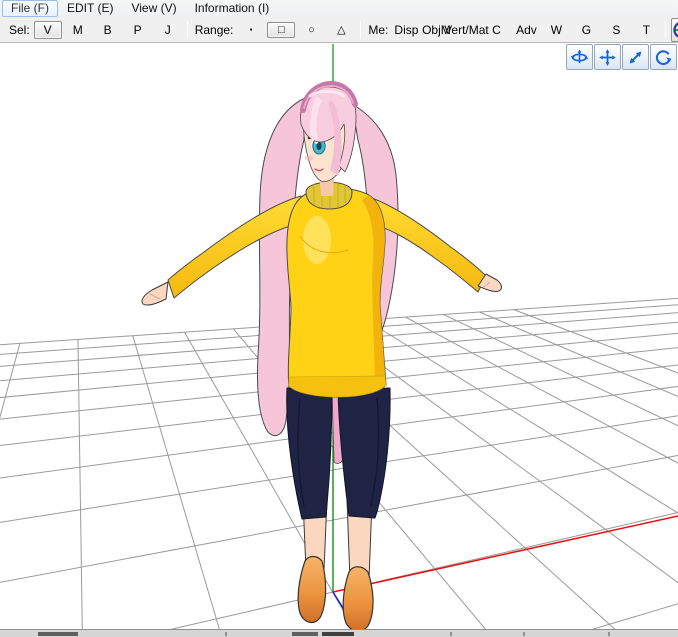 This screenshot has height=637, width=678. I want to click on me-g-button: G, so click(586, 30).